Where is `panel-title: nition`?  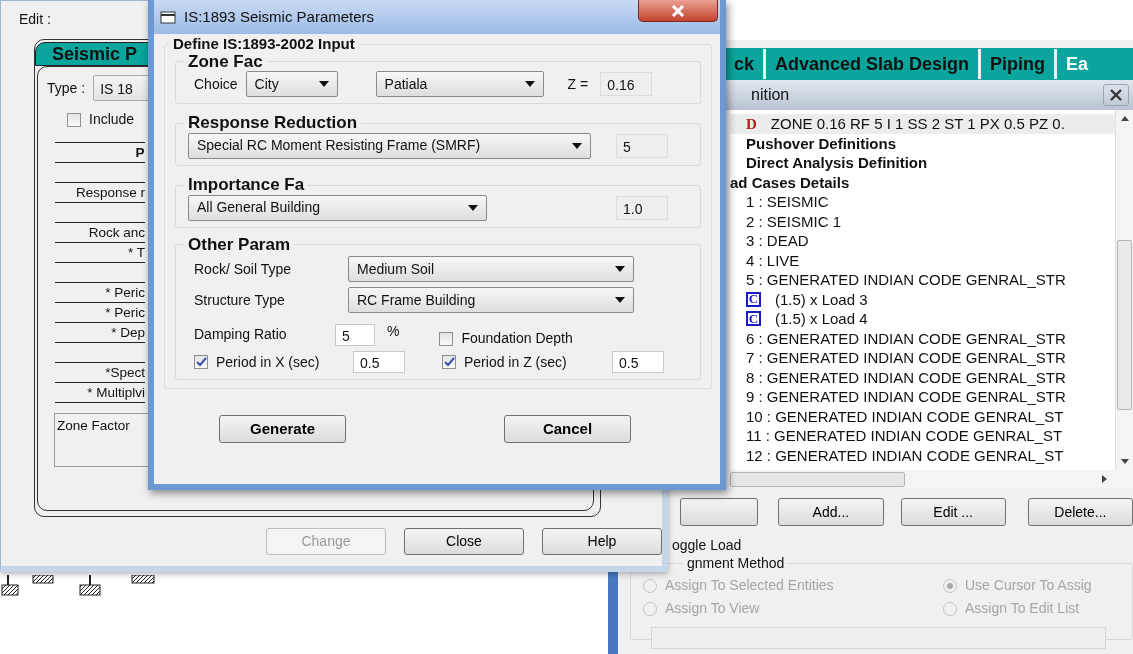
panel-title: nition is located at coordinates (770, 95).